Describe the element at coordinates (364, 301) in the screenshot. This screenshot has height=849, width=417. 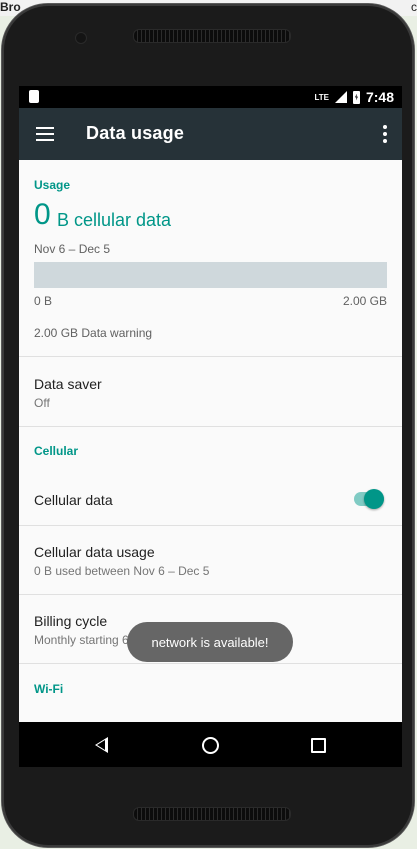
I see `usage-bar-max-label: 2.00 GB` at that location.